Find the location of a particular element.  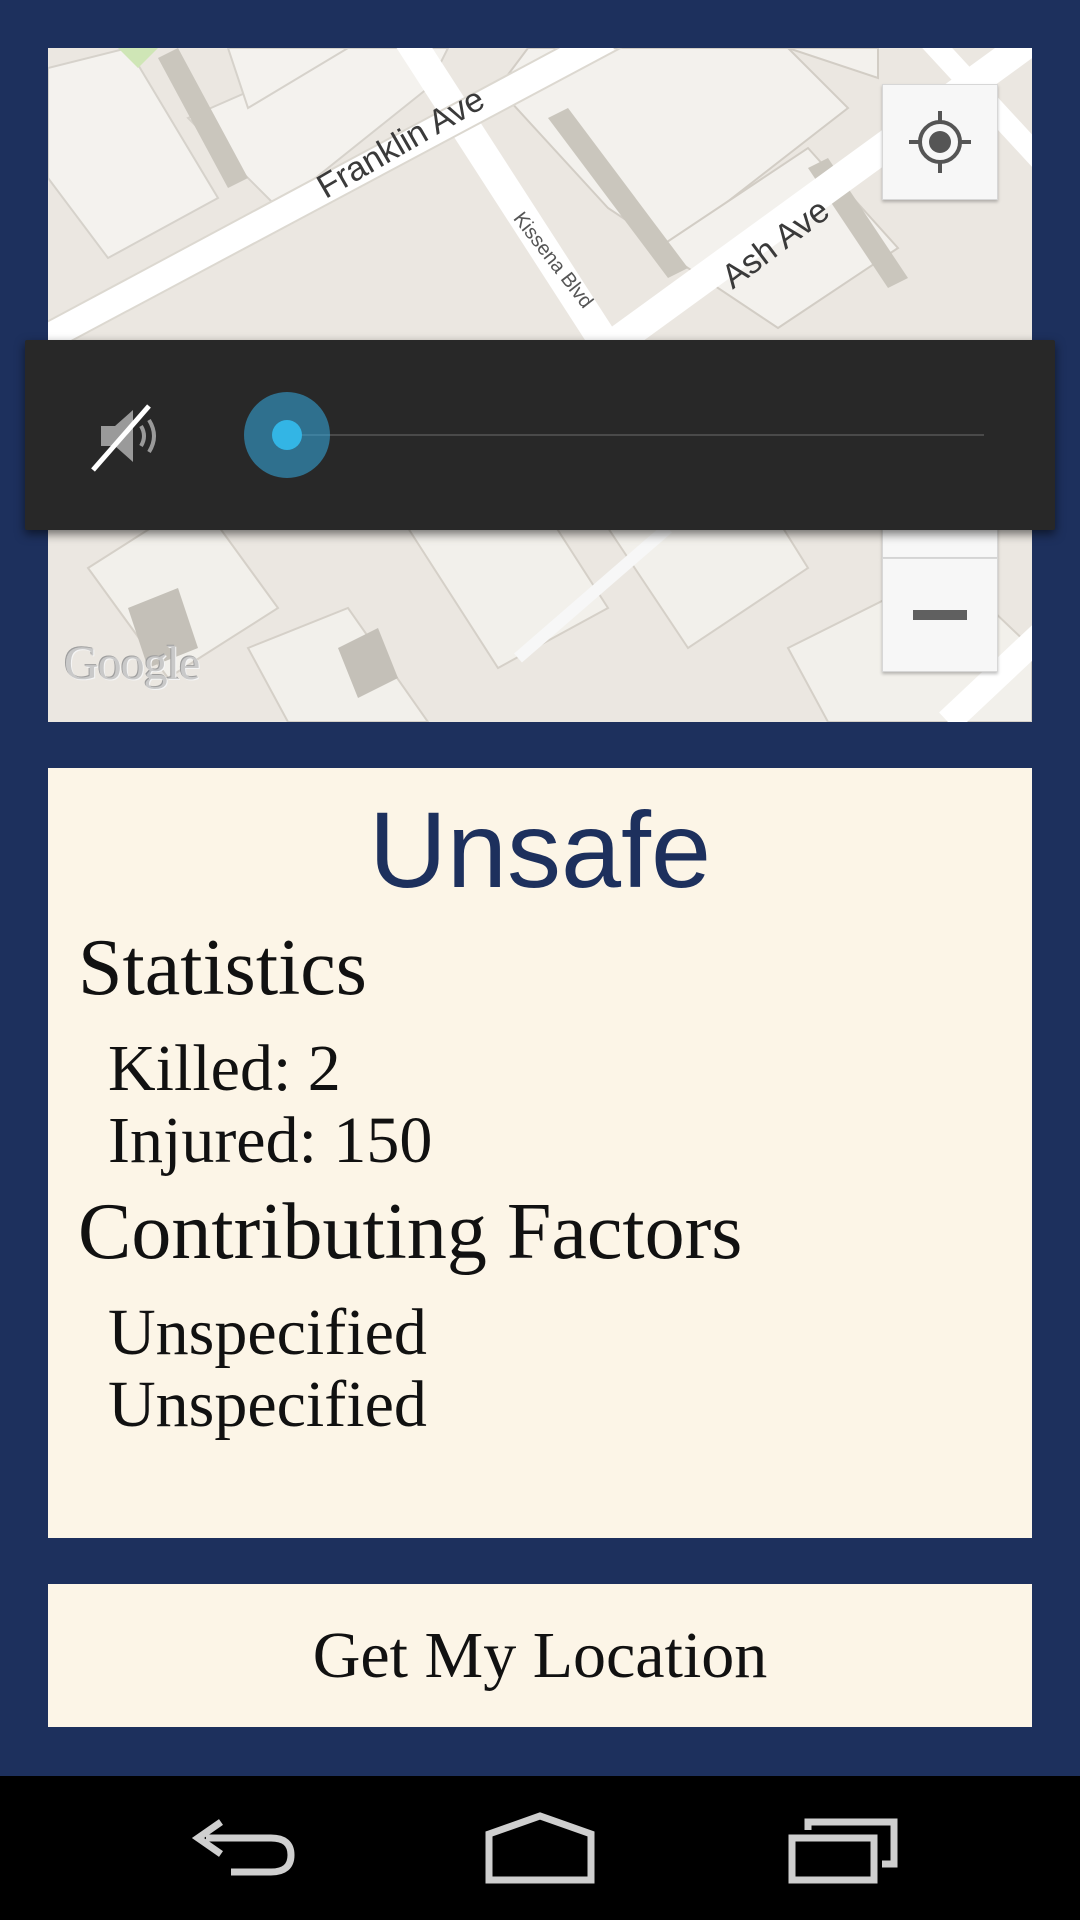

home-icon is located at coordinates (540, 1848).